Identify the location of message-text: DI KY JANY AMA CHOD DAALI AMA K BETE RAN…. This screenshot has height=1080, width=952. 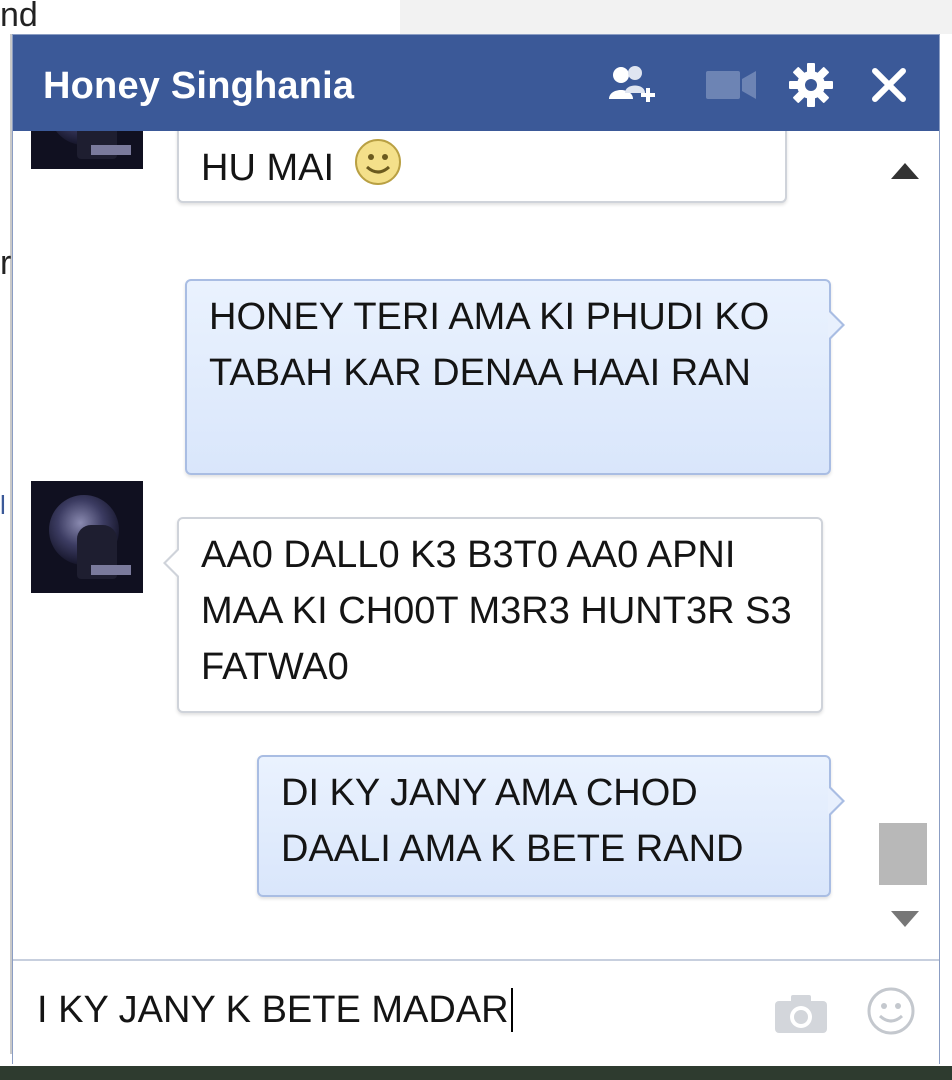
(512, 821).